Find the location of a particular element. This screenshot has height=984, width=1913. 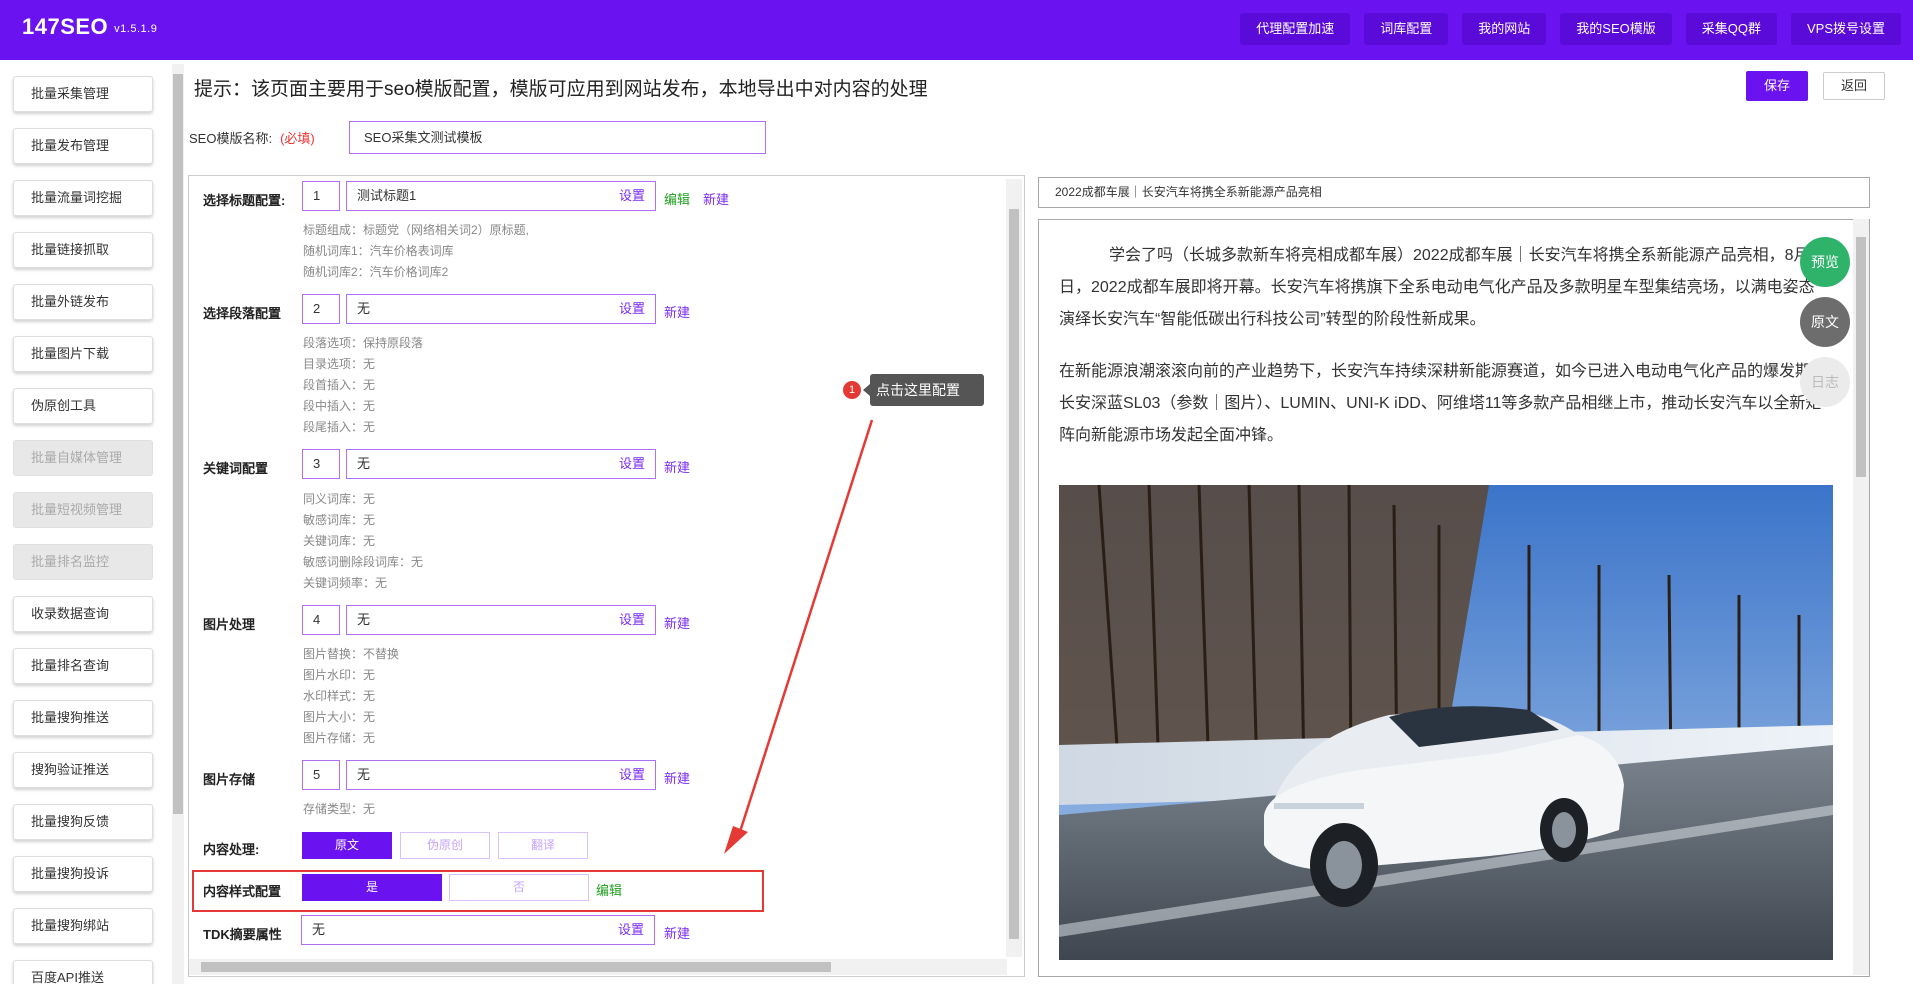

sidebar-scroll-thumb is located at coordinates (178, 444).